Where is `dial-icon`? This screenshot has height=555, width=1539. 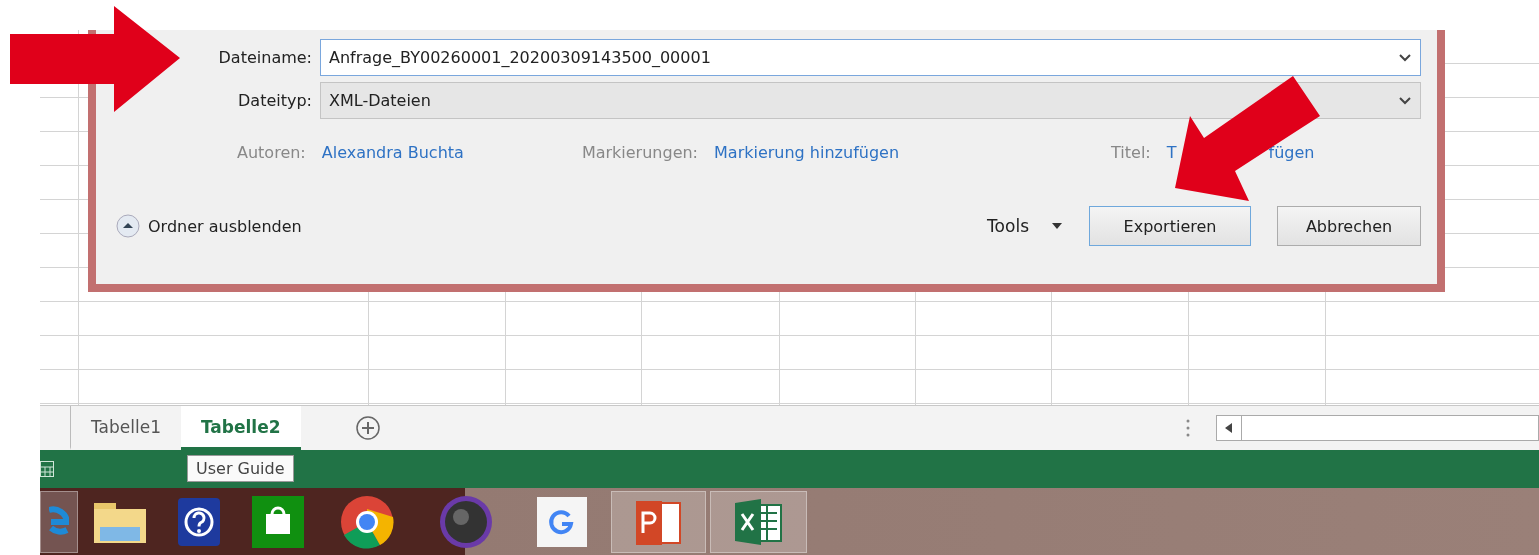
dial-icon is located at coordinates (465, 521).